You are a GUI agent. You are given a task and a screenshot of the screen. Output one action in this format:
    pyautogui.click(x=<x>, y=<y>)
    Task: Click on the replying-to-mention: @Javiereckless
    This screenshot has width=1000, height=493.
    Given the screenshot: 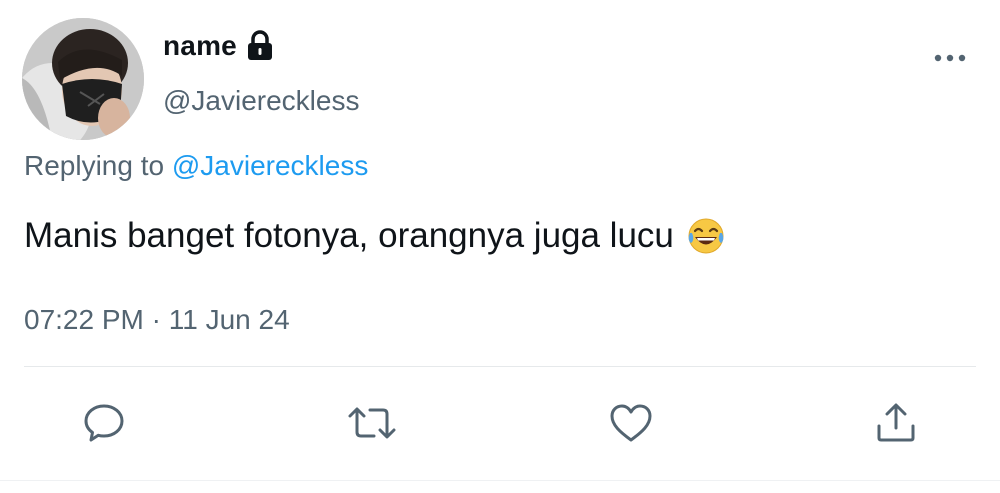 What is the action you would take?
    pyautogui.click(x=270, y=165)
    